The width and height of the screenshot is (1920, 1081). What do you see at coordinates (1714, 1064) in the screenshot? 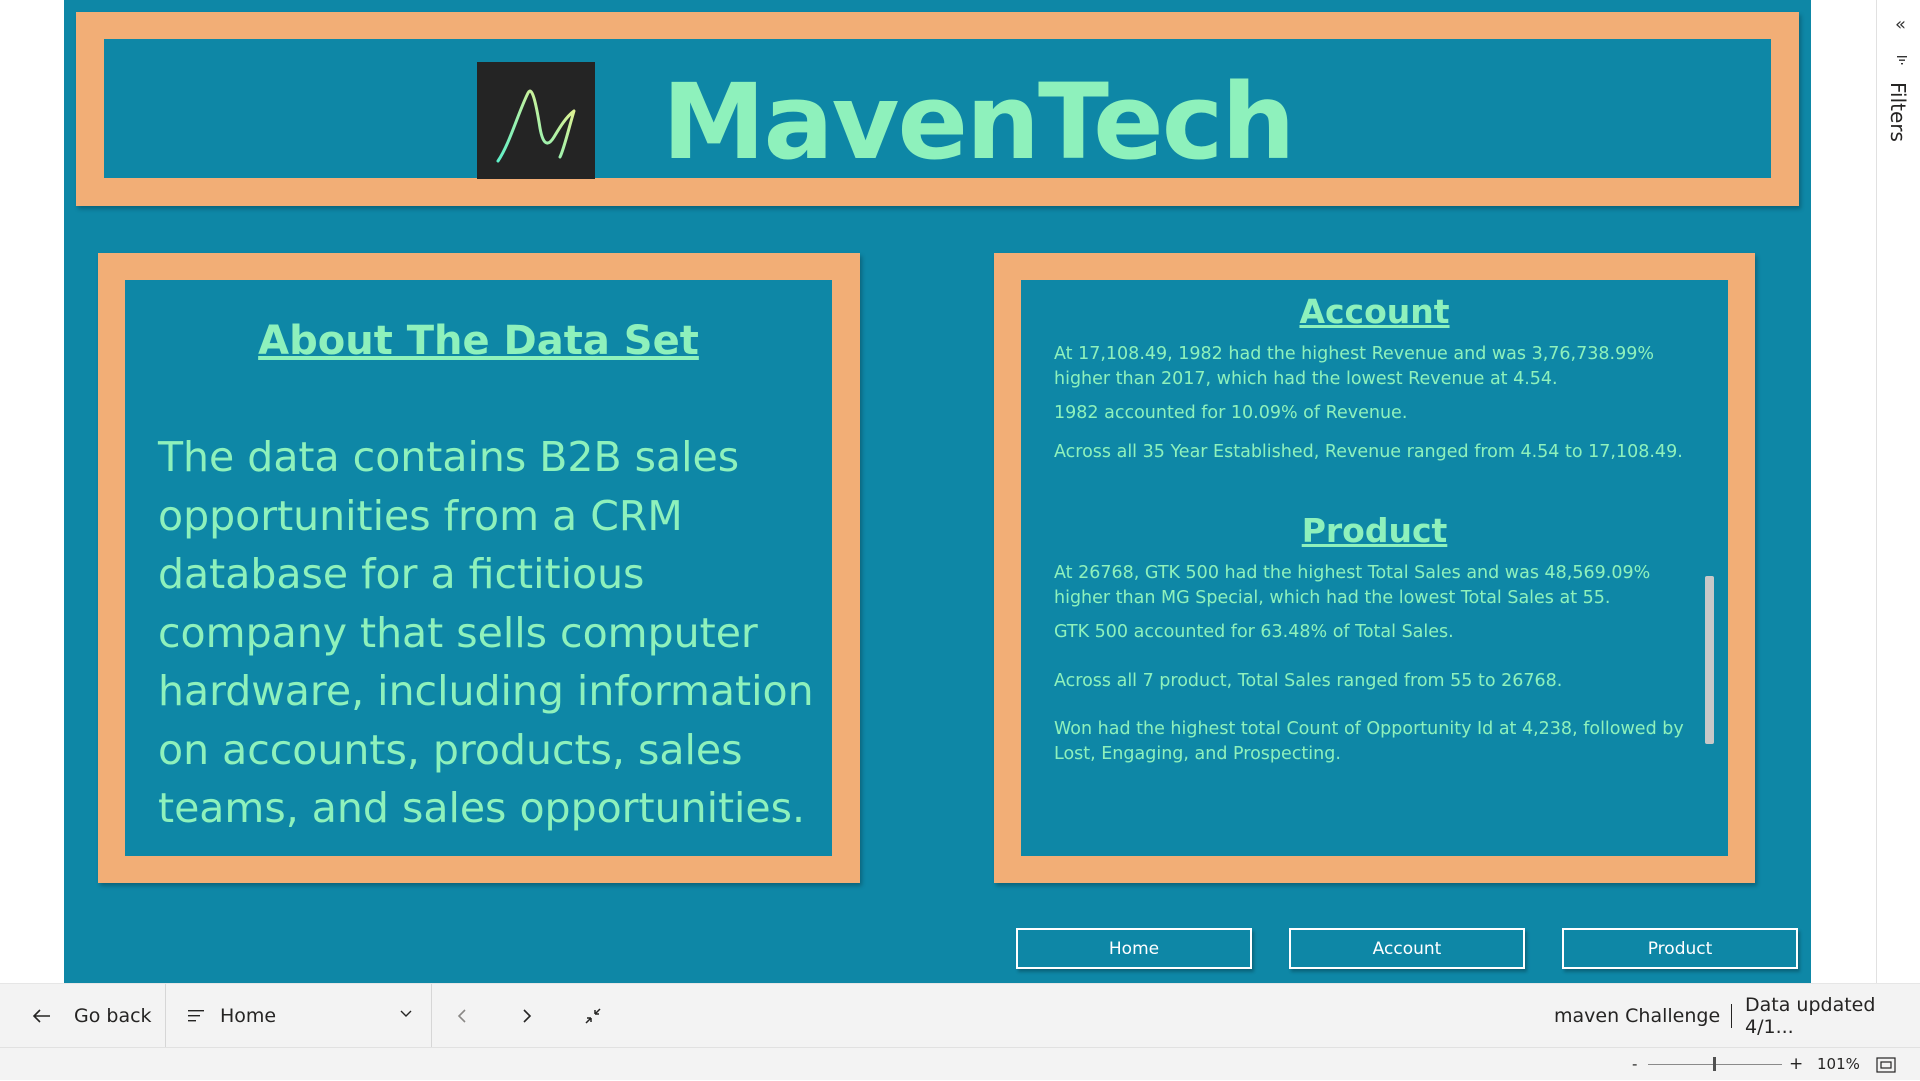
I see `zoom-slider-thumb` at bounding box center [1714, 1064].